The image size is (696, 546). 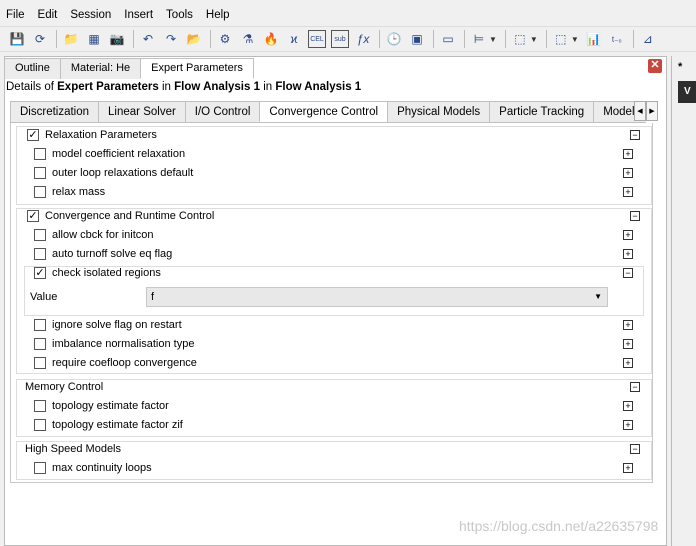 What do you see at coordinates (377, 297) in the screenshot?
I see `value-select: f ▼` at bounding box center [377, 297].